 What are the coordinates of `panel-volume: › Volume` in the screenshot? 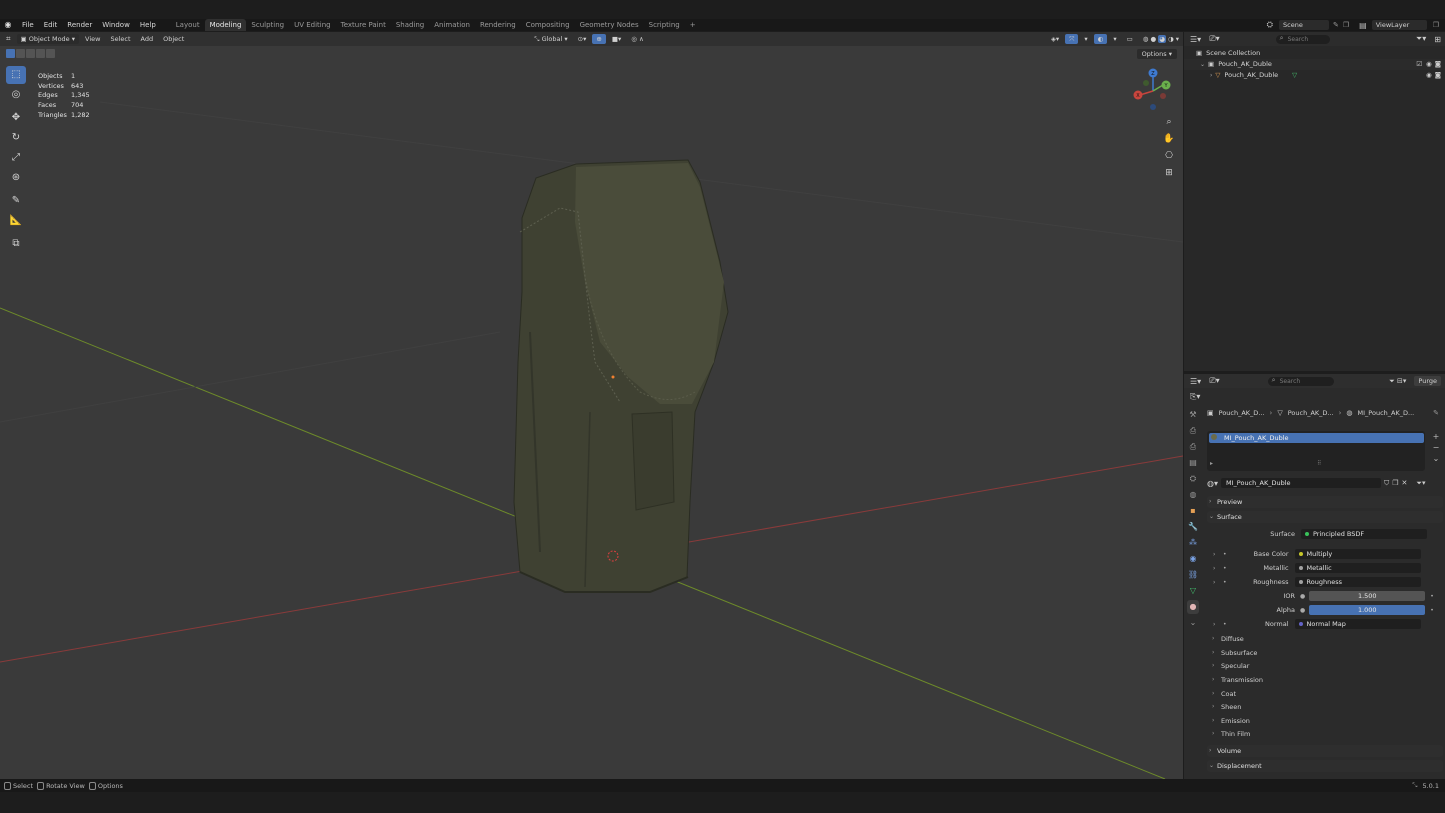 It's located at (1325, 751).